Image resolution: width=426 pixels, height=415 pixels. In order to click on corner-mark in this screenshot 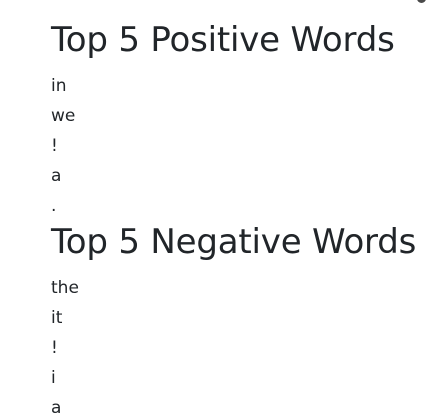, I will do `click(421, 1)`.